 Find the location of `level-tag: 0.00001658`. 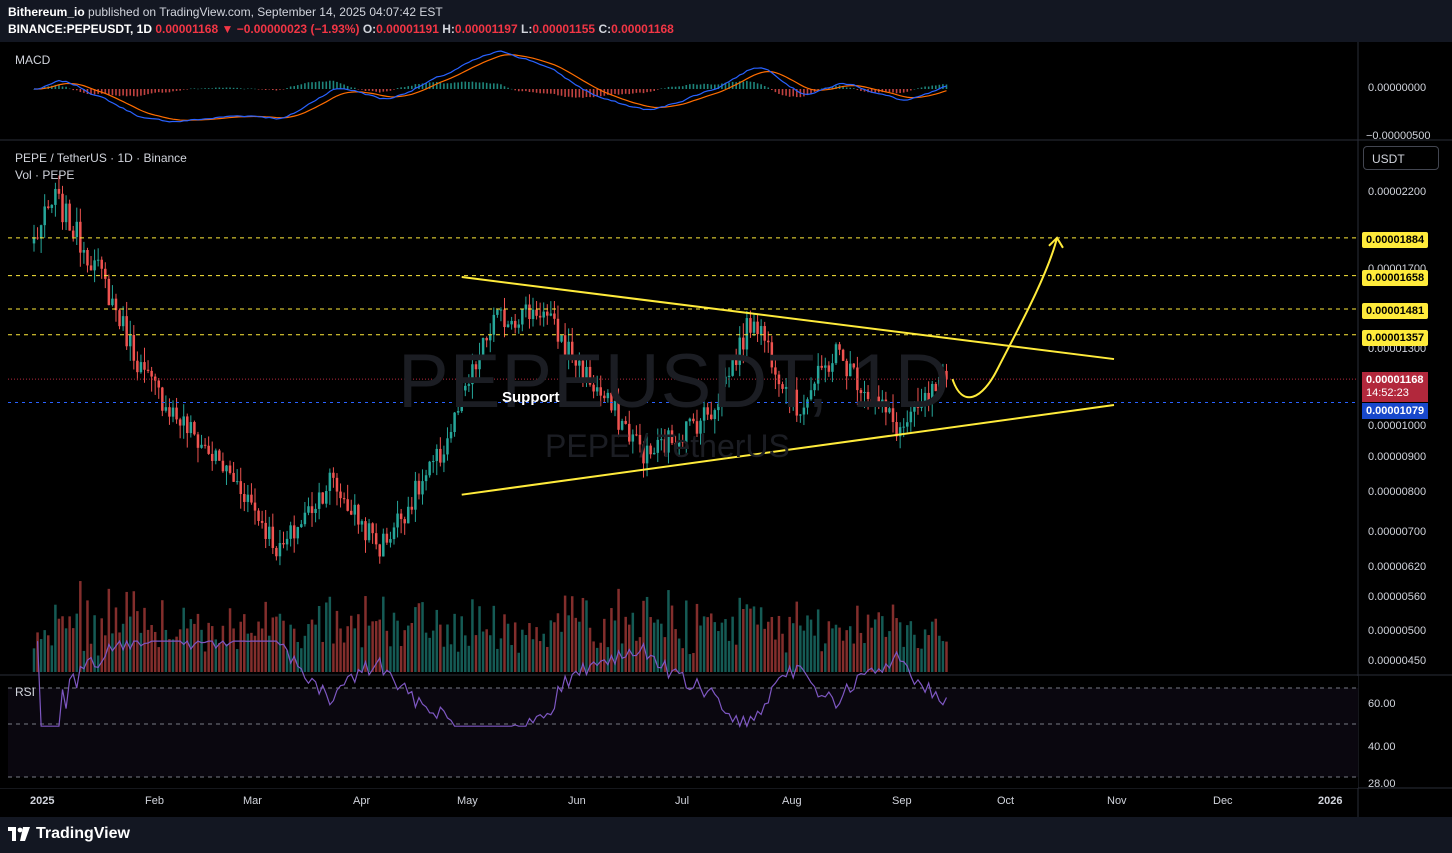

level-tag: 0.00001658 is located at coordinates (1395, 278).